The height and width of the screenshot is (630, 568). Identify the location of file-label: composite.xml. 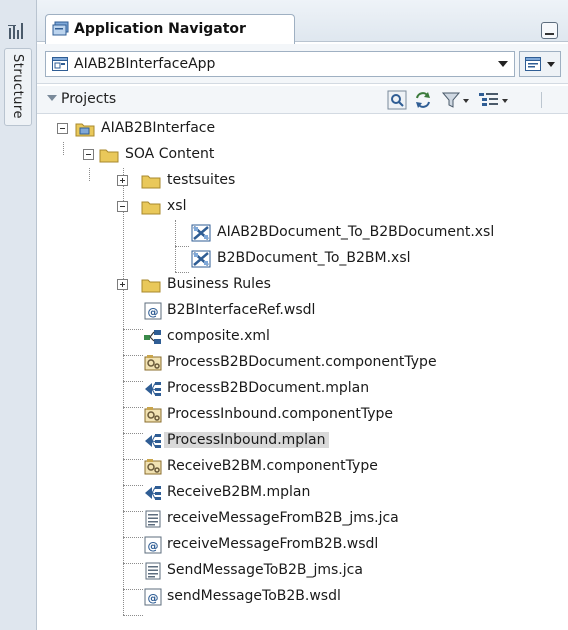
(218, 336).